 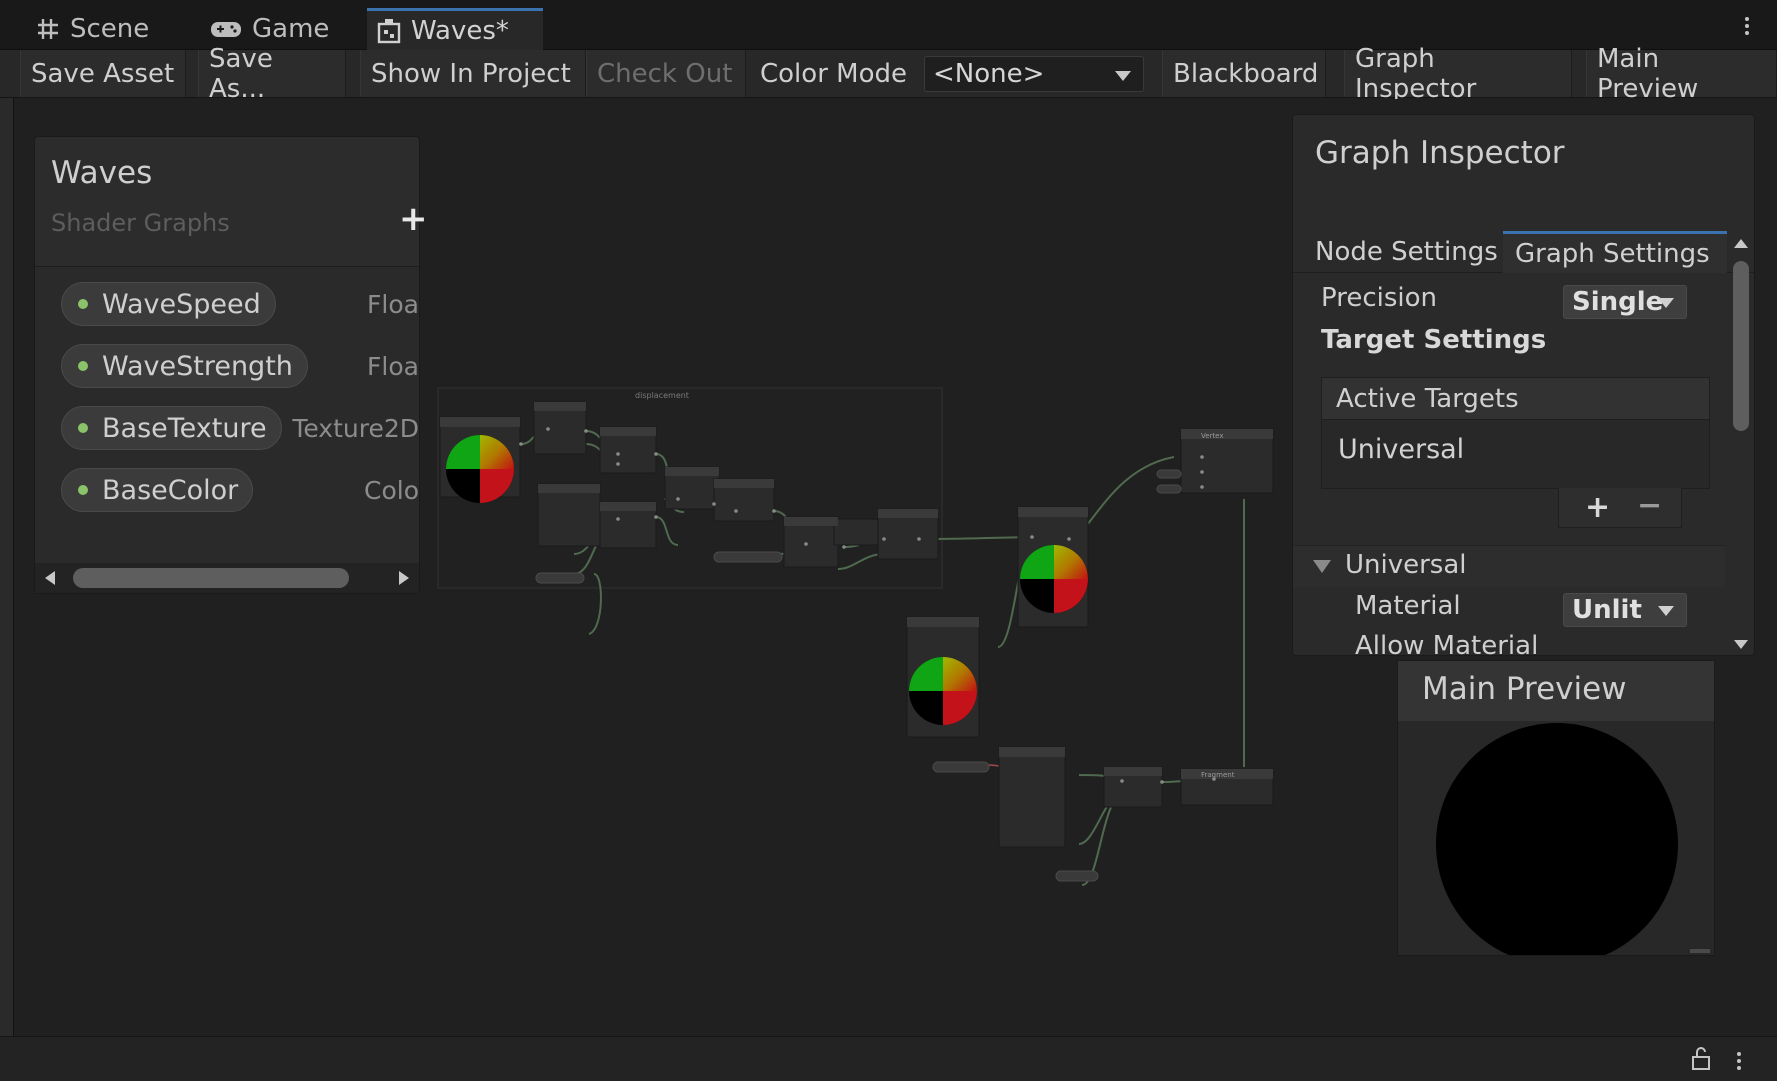 I want to click on arrow-left-icon, so click(x=50, y=578).